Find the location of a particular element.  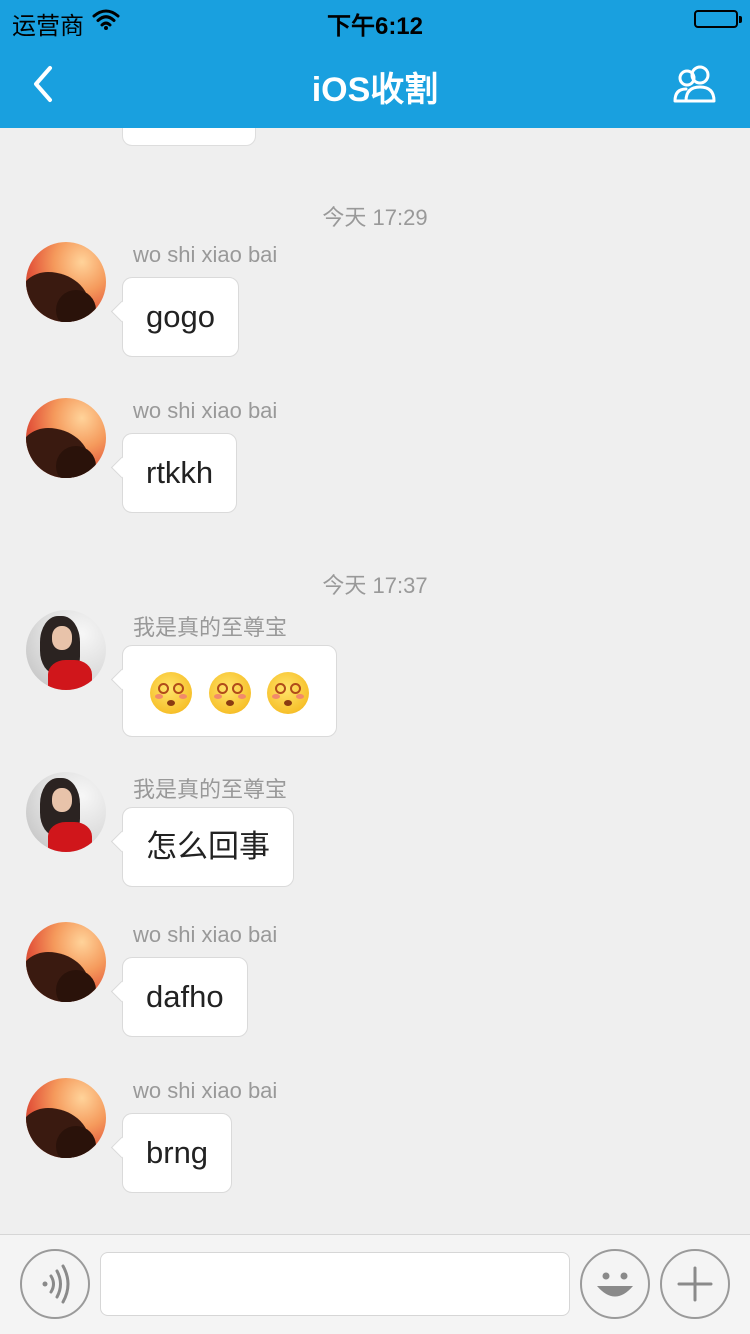

input-bar is located at coordinates (375, 1284).